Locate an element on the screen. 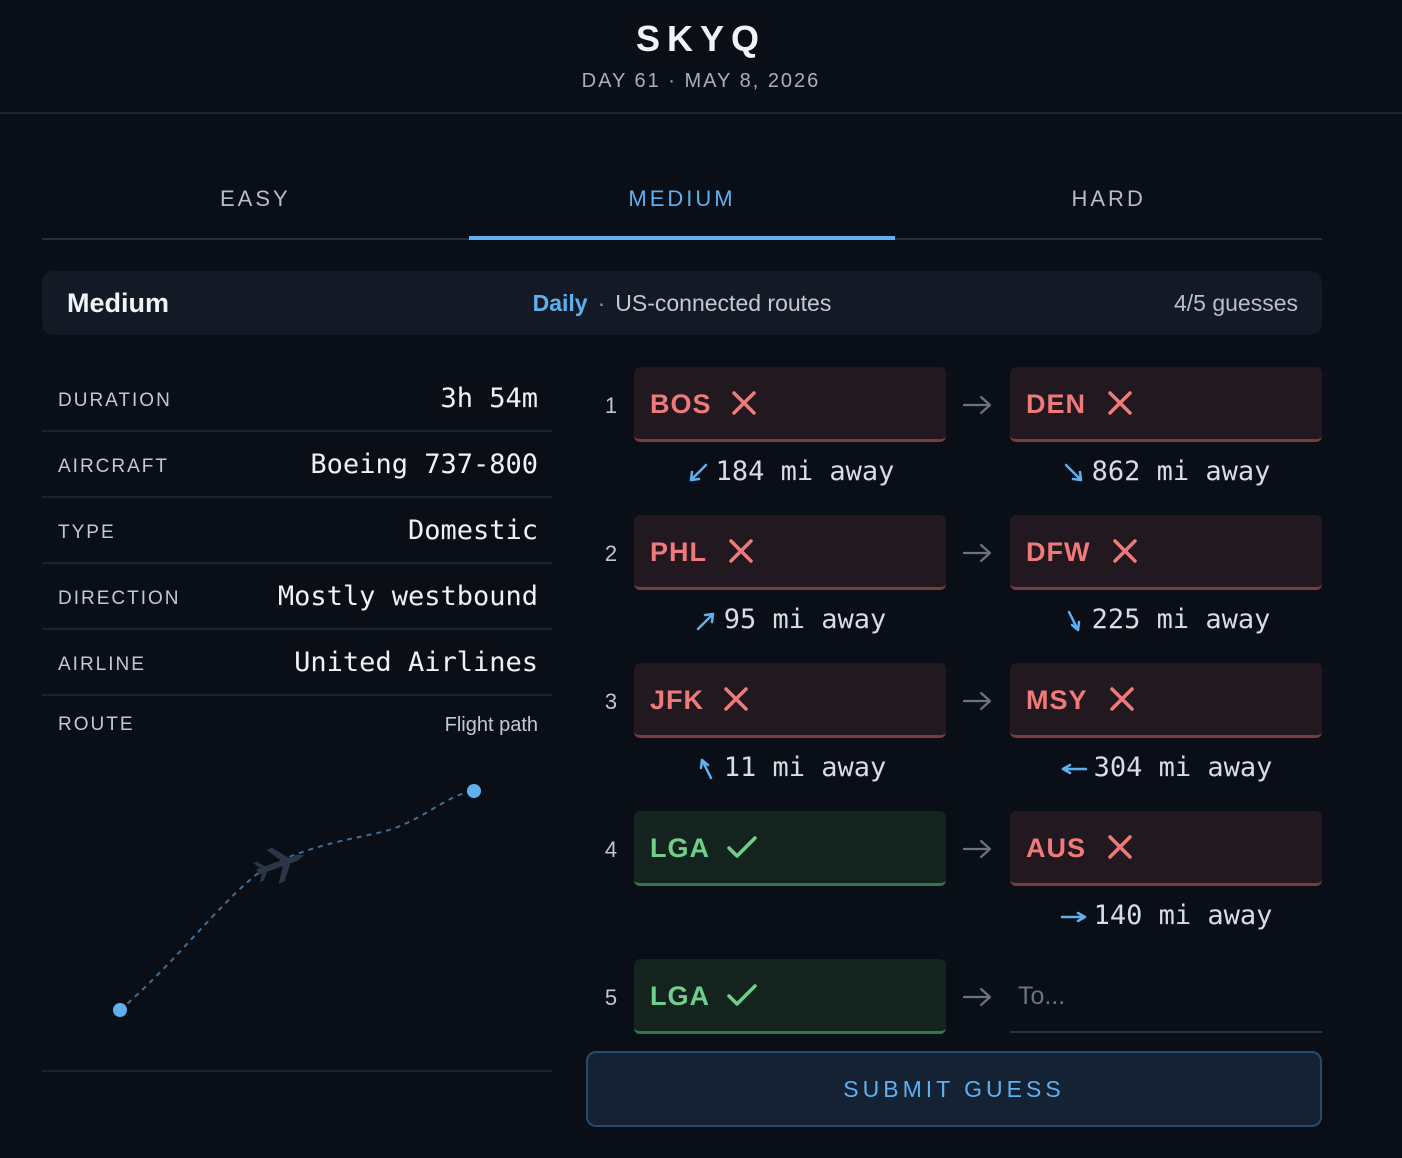  info-type: TYPE Domestic is located at coordinates (297, 531).